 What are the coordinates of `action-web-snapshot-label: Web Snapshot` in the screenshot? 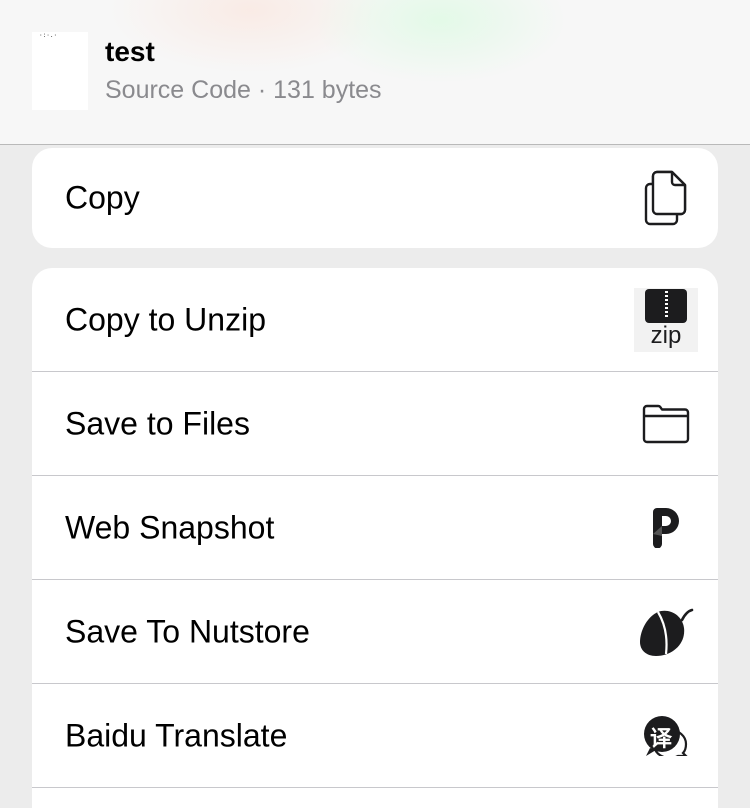 It's located at (170, 527).